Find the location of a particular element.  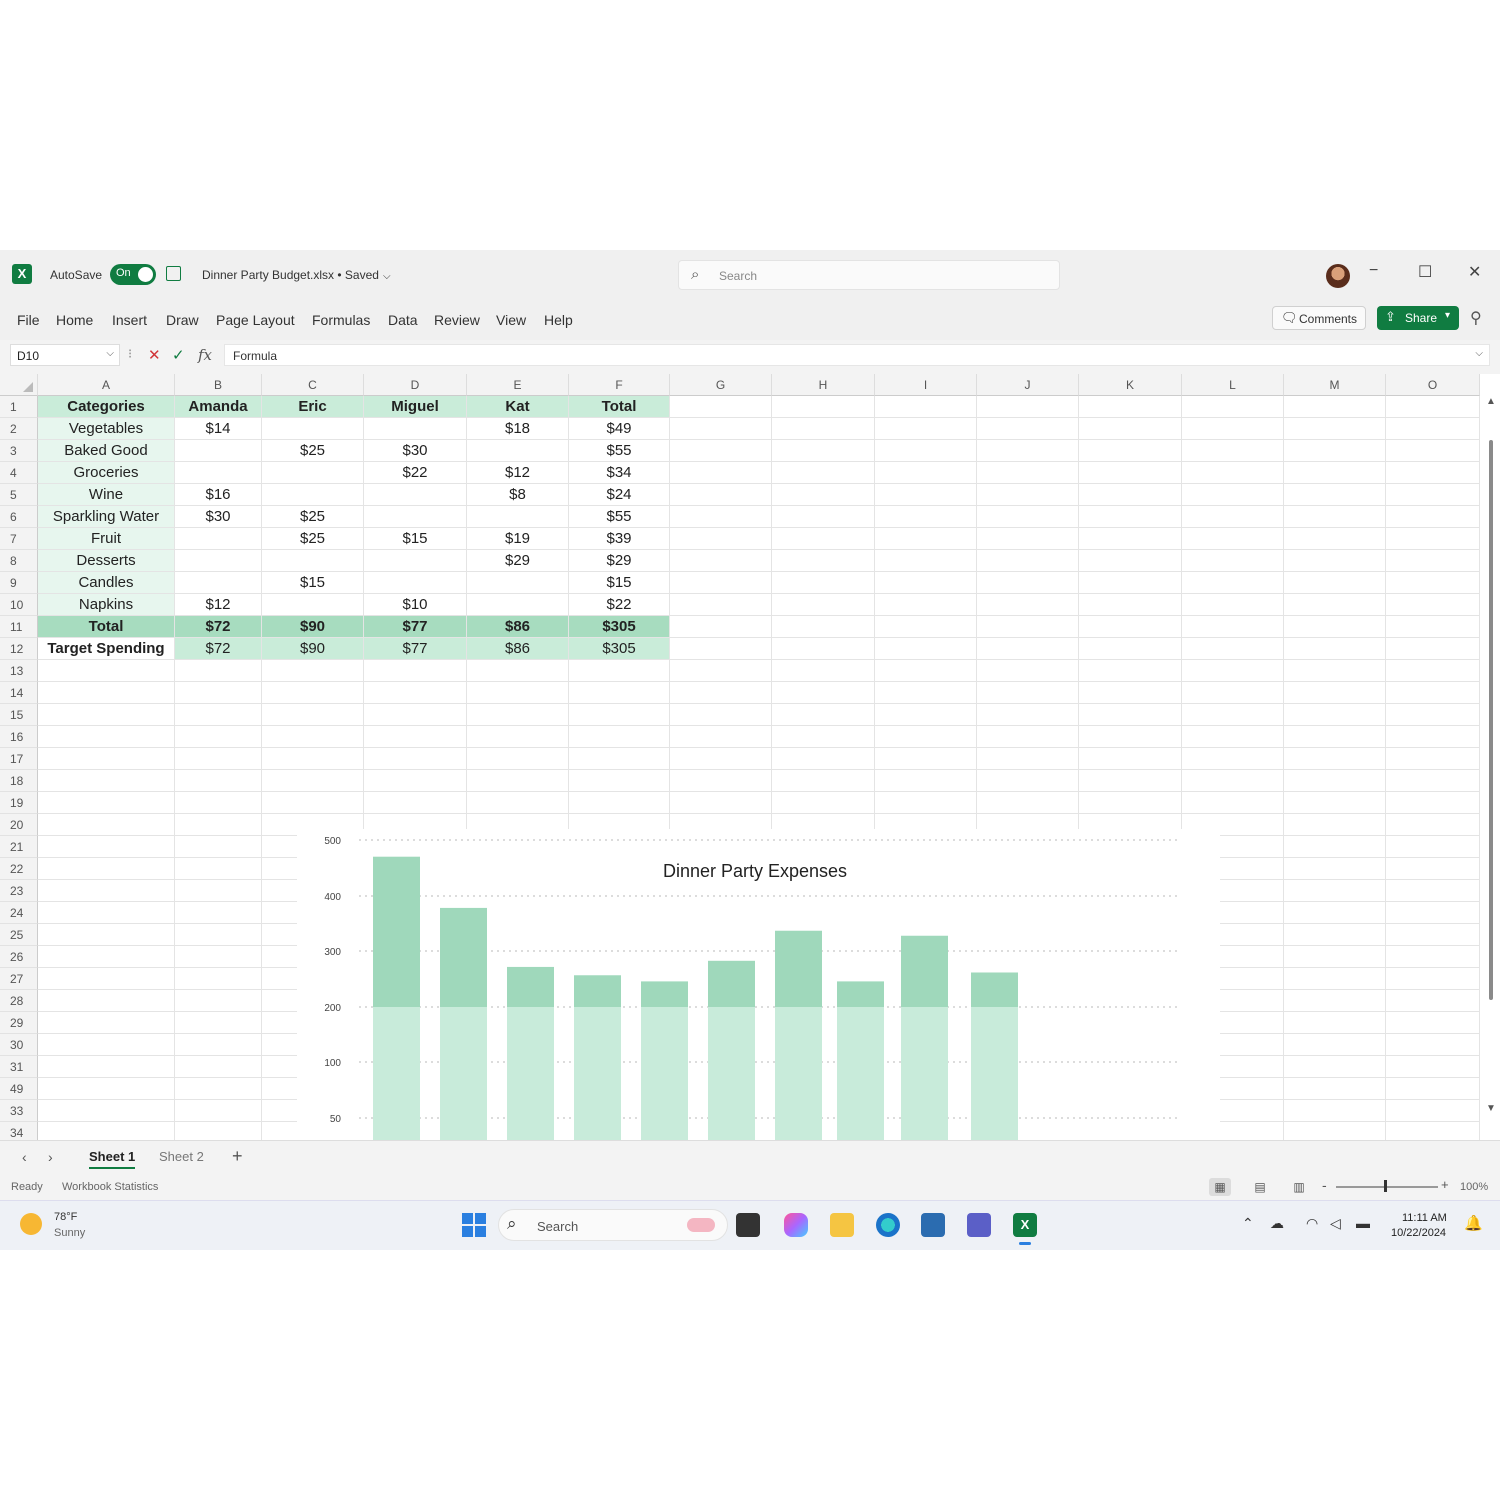

row-header: 22 is located at coordinates (19, 869).